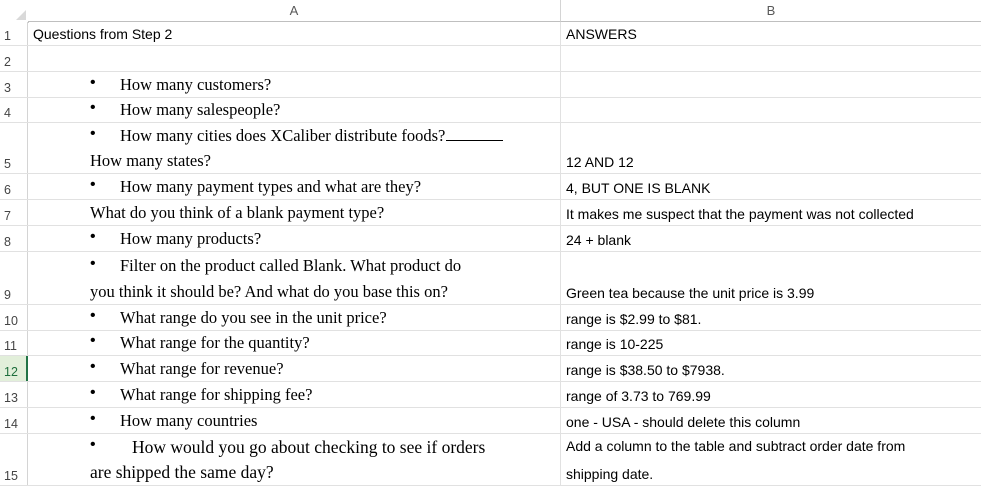 The image size is (981, 486). I want to click on cell-b12-text: range is $38.50 to $7938., so click(645, 370).